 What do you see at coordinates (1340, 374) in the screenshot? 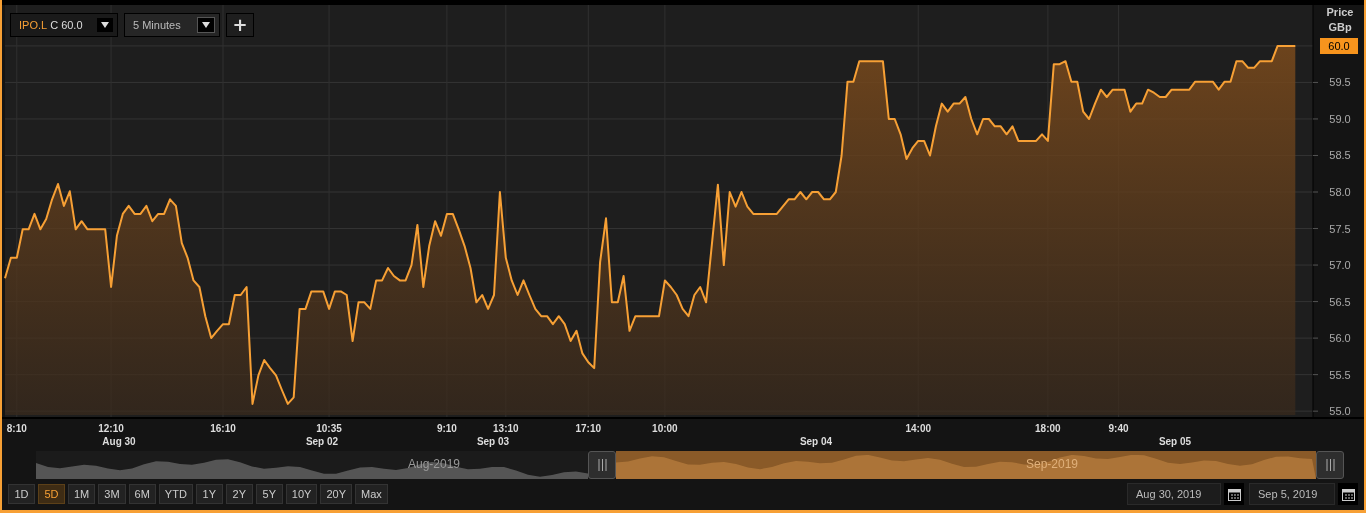
I see `y-axis-label: 55.5` at bounding box center [1340, 374].